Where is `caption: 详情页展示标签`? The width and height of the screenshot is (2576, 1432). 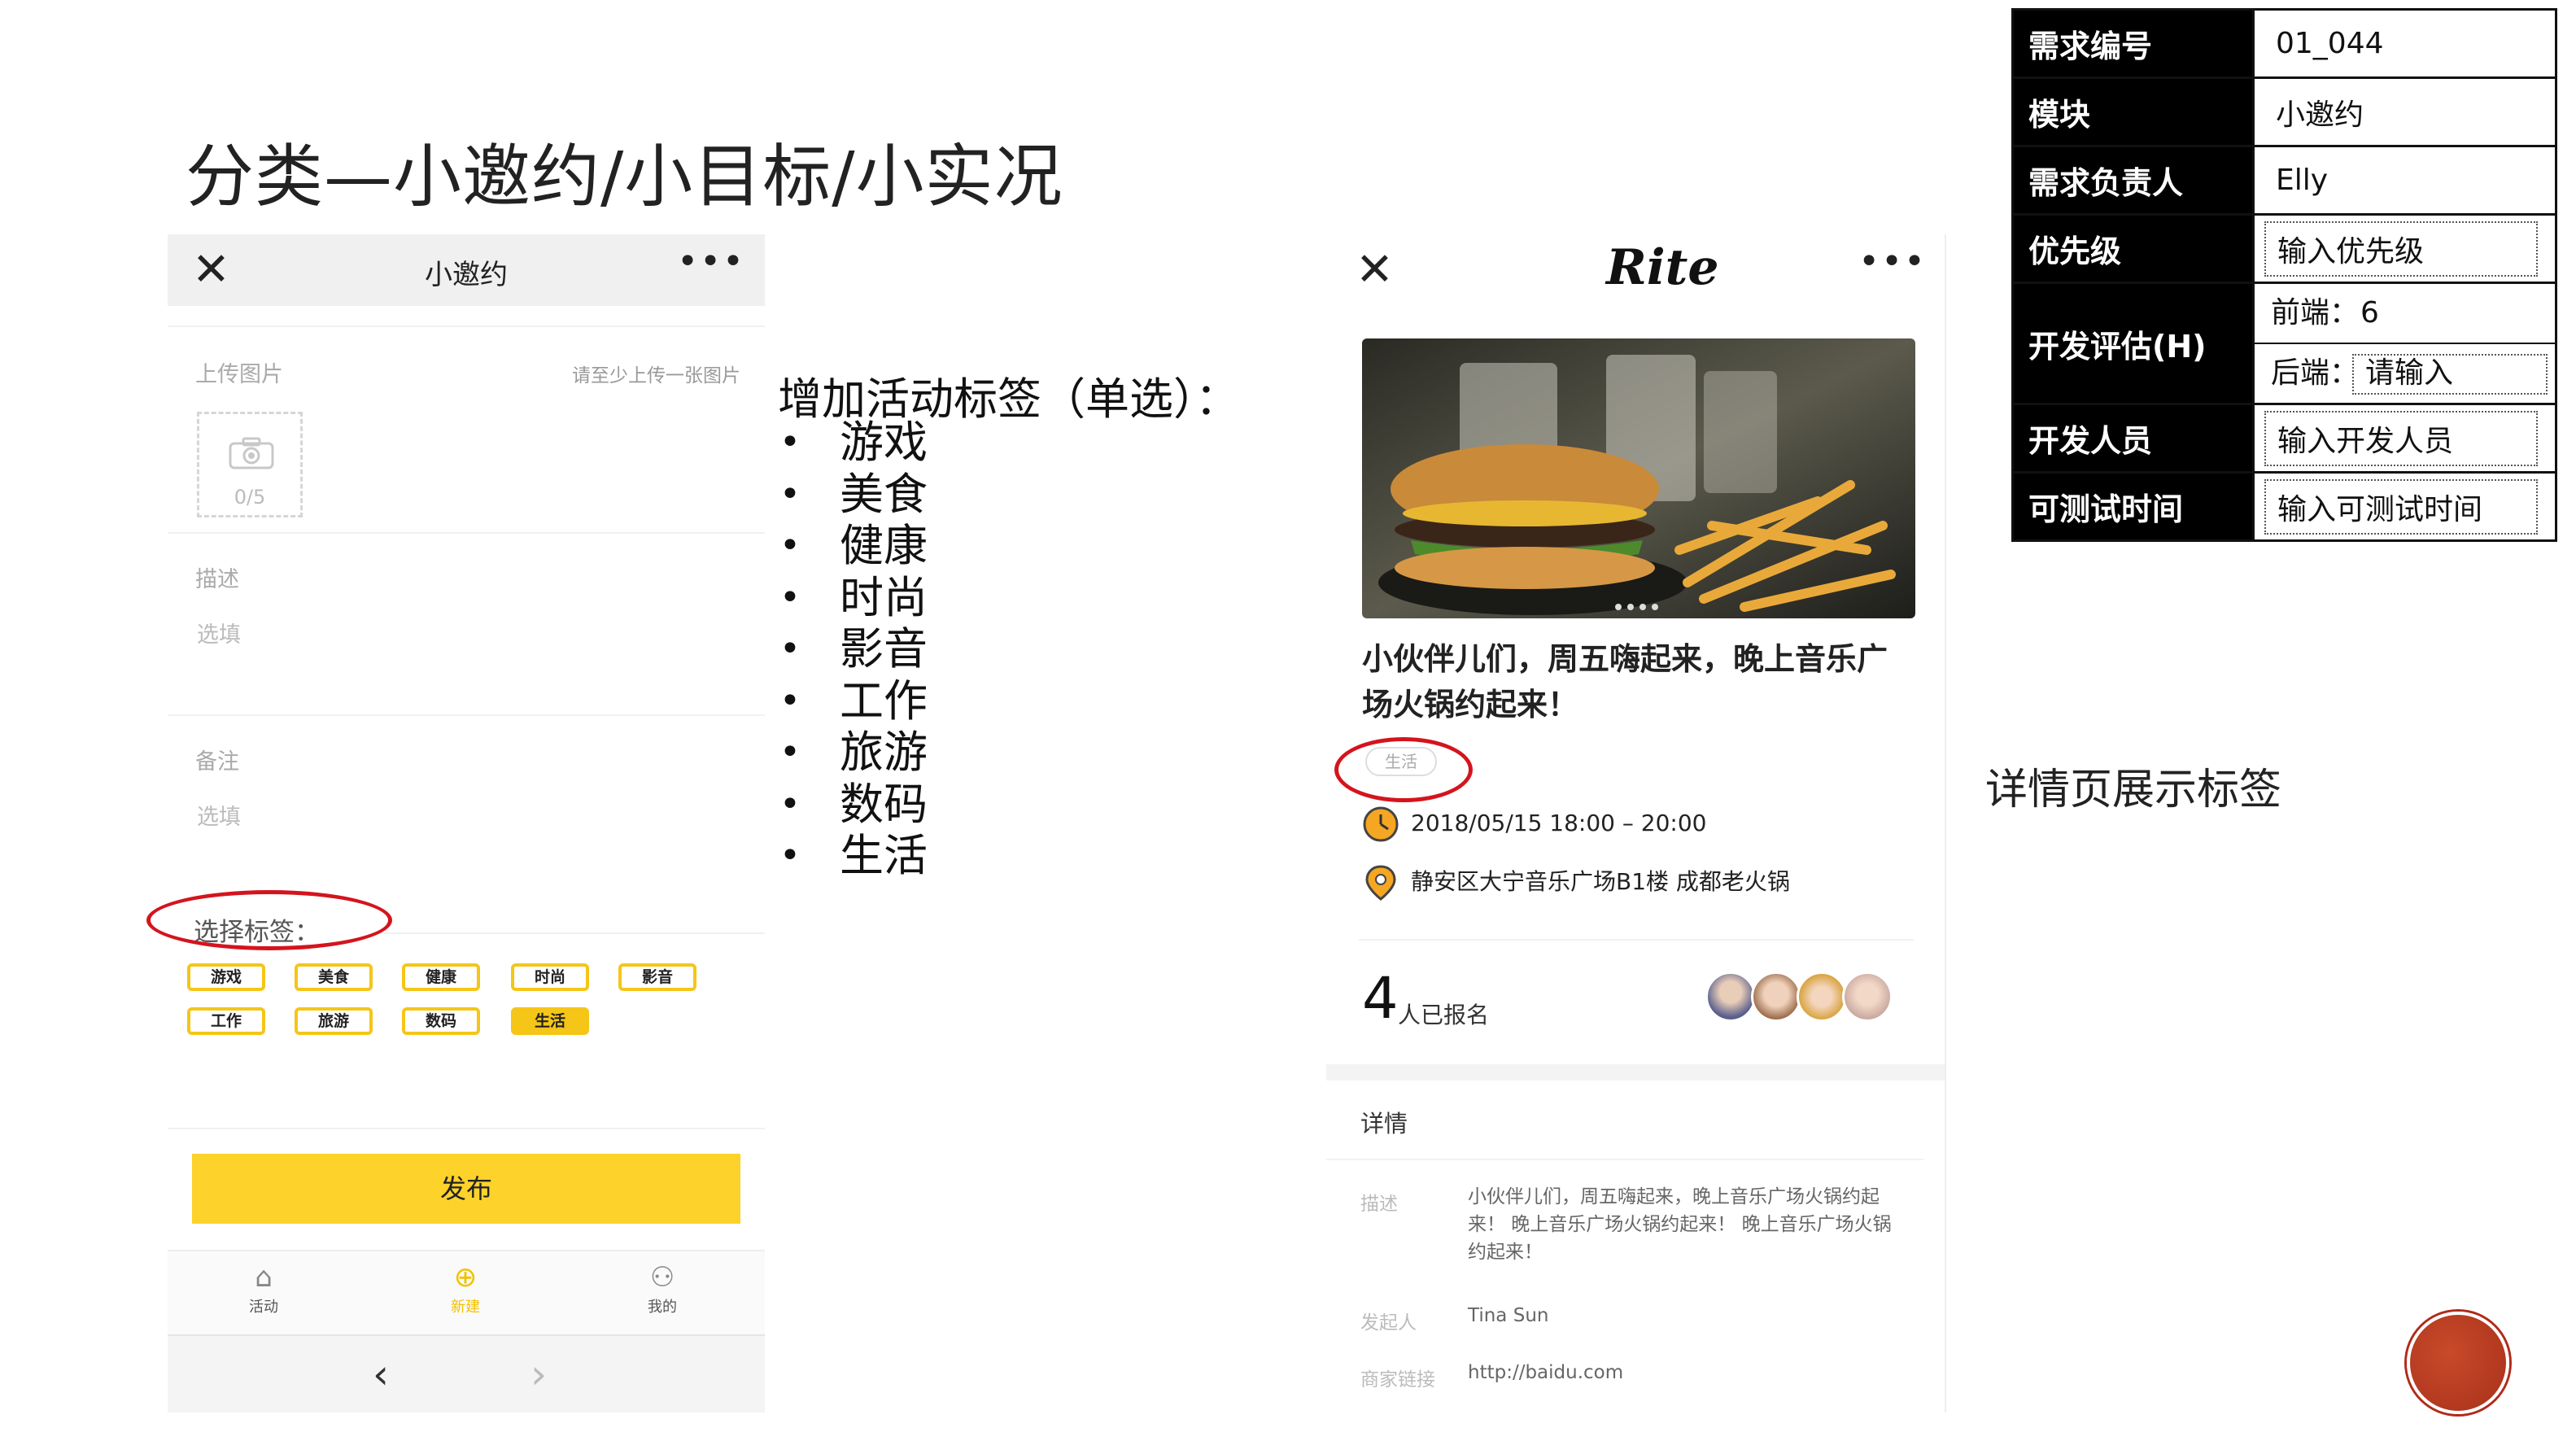
caption: 详情页展示标签 is located at coordinates (2133, 790).